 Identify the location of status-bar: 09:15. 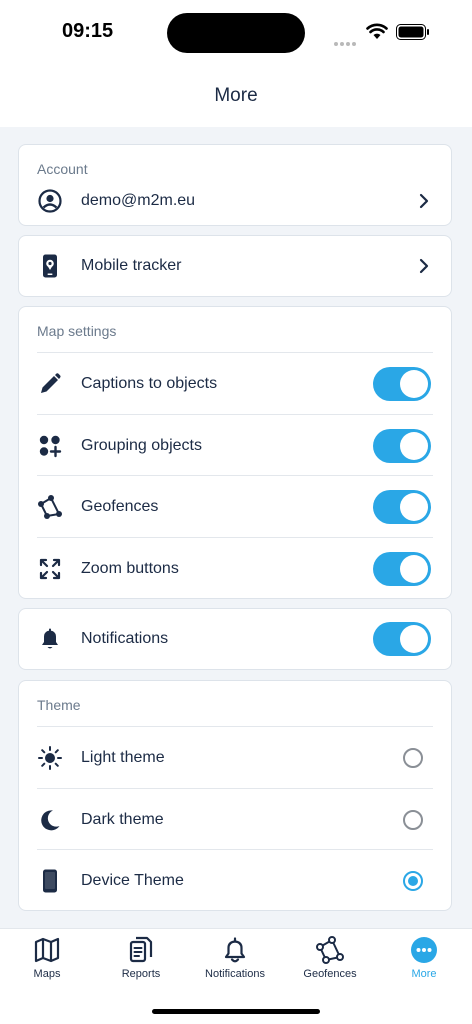
(236, 32).